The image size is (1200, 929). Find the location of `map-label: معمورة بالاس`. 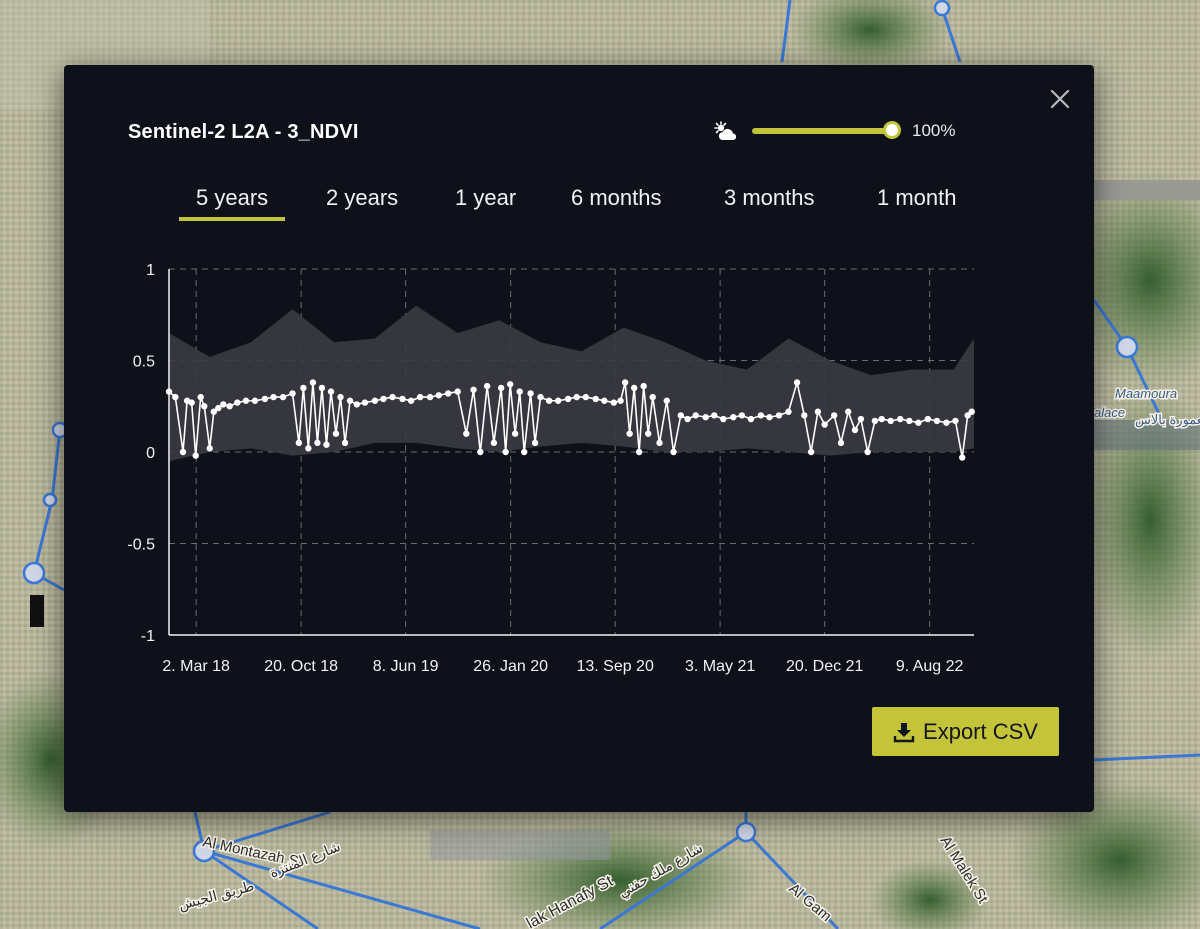

map-label: معمورة بالاس is located at coordinates (1167, 420).